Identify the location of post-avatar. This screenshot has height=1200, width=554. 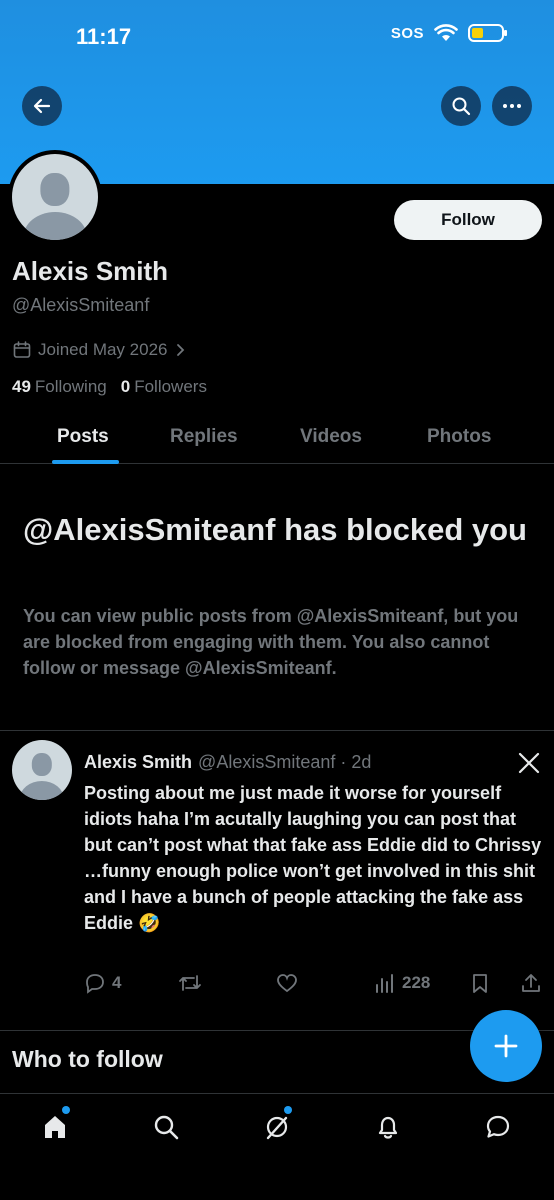
(42, 770).